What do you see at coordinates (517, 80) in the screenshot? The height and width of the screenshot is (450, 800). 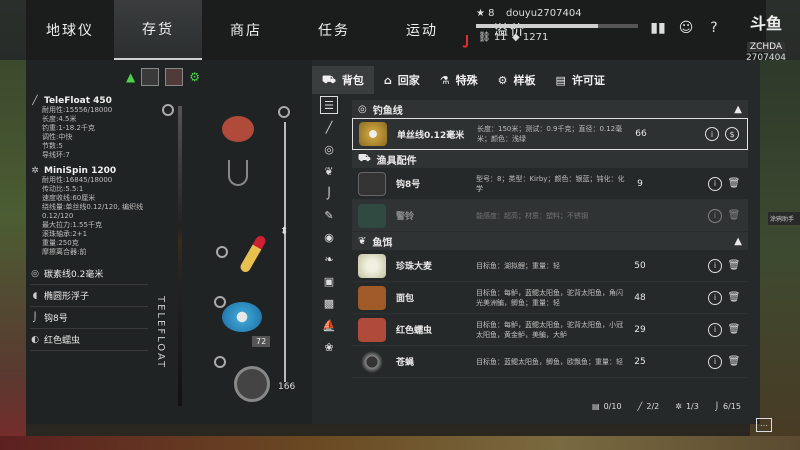 I see `tab-template: ⚙ 样板` at bounding box center [517, 80].